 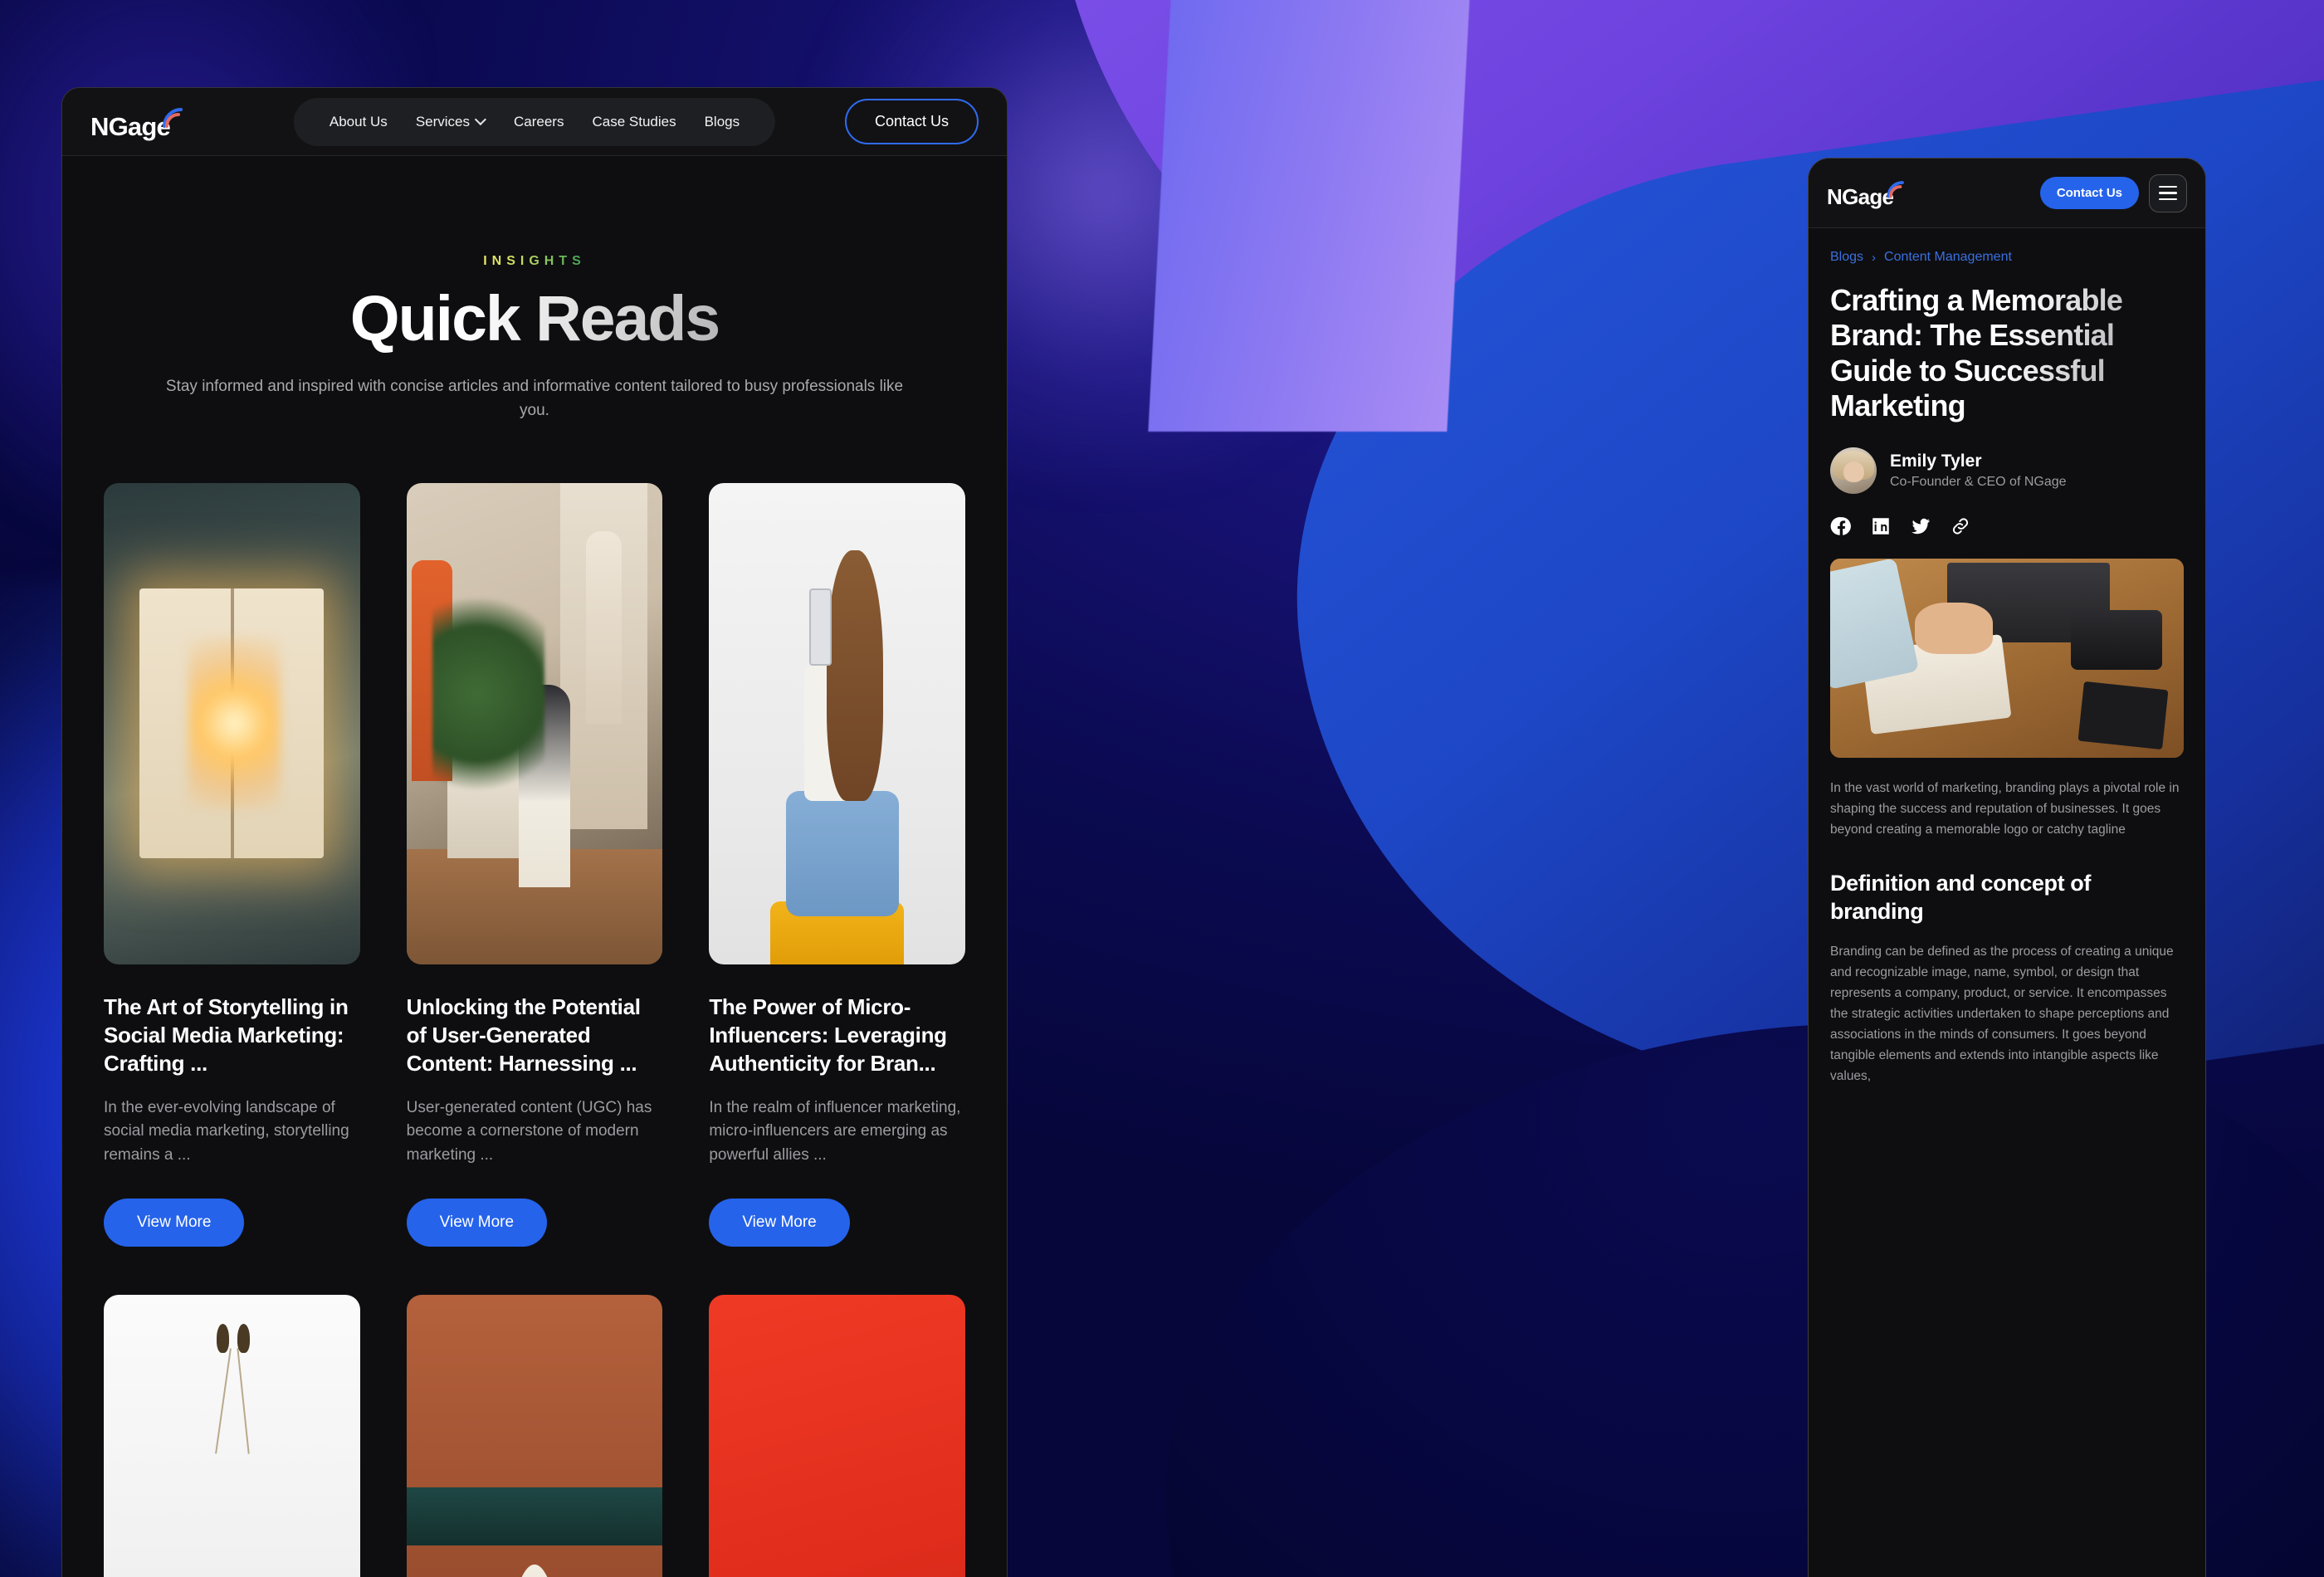 I want to click on mobile-header-actions: Contact Us, so click(x=2113, y=192).